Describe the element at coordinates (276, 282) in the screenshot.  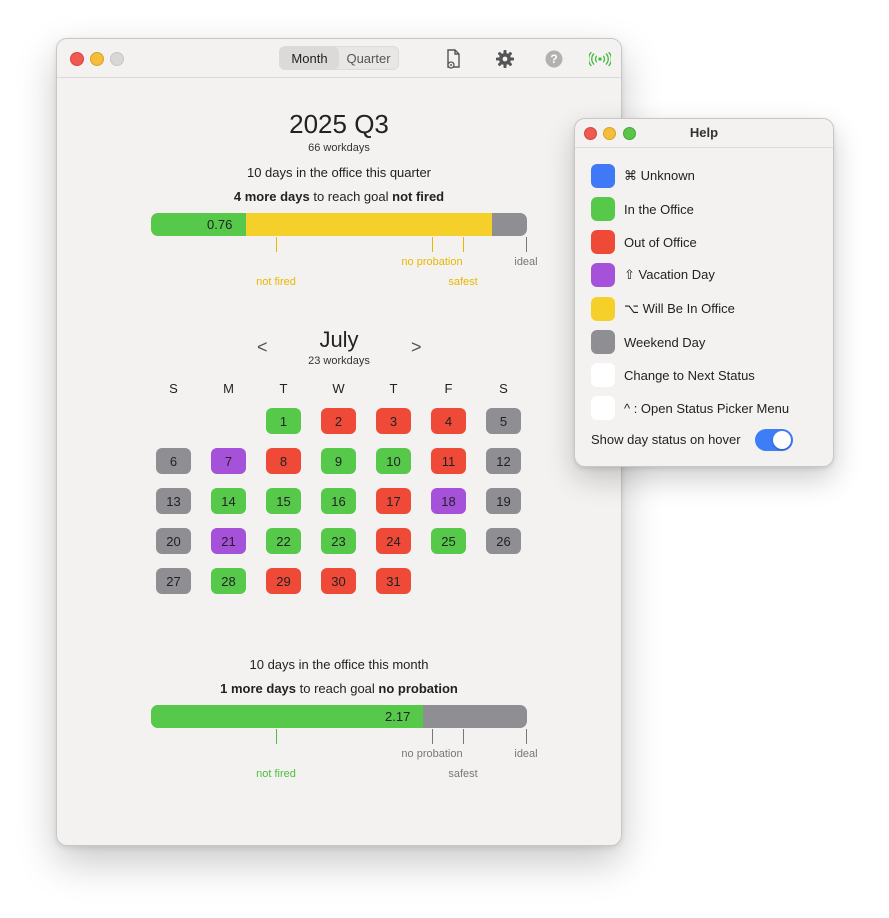
I see `quarter-label-not-fired: not fired` at that location.